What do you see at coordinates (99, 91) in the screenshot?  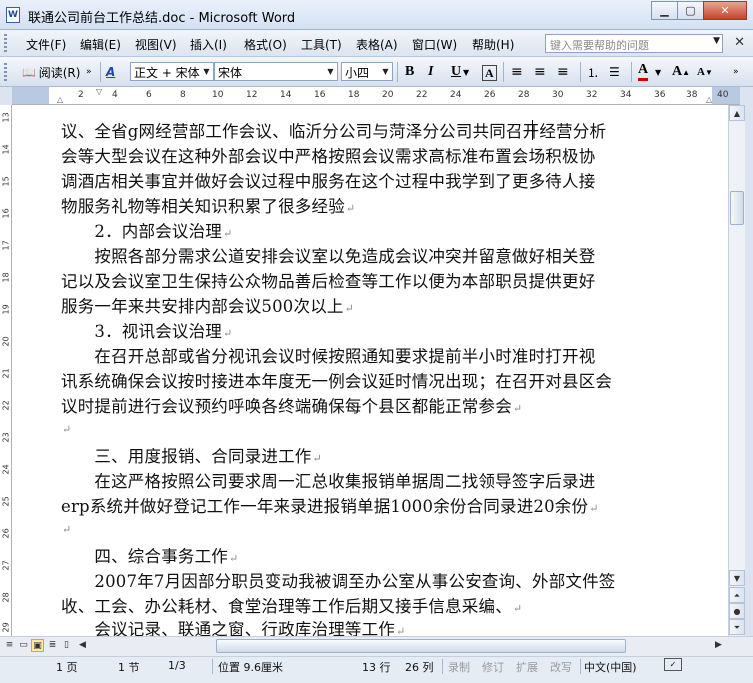 I see `first-line-indent-icon: ▽` at bounding box center [99, 91].